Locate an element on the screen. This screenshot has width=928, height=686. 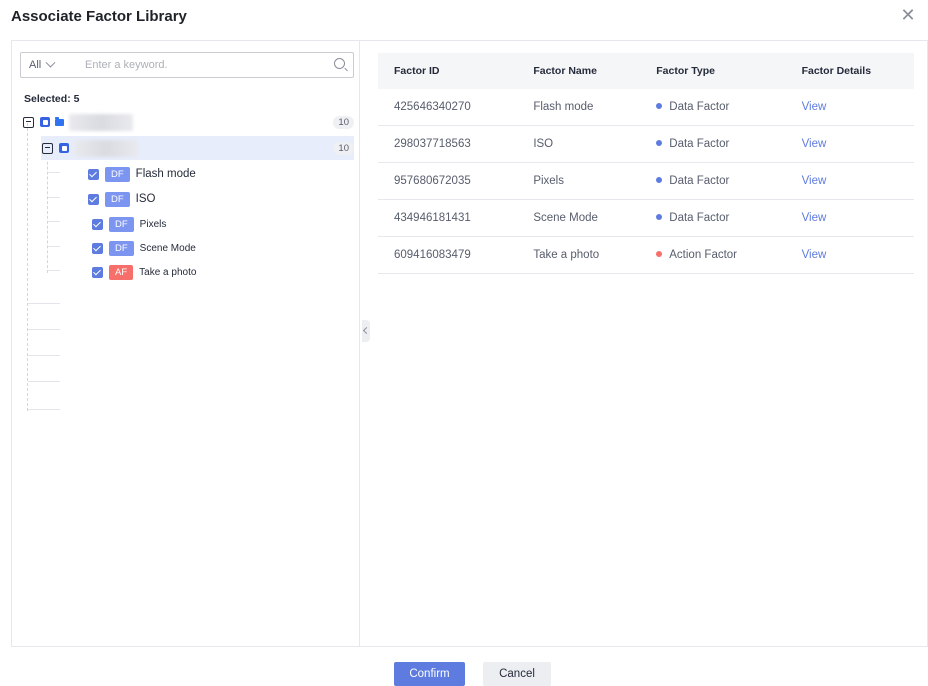
cell-factor-name: Pixels is located at coordinates (579, 181).